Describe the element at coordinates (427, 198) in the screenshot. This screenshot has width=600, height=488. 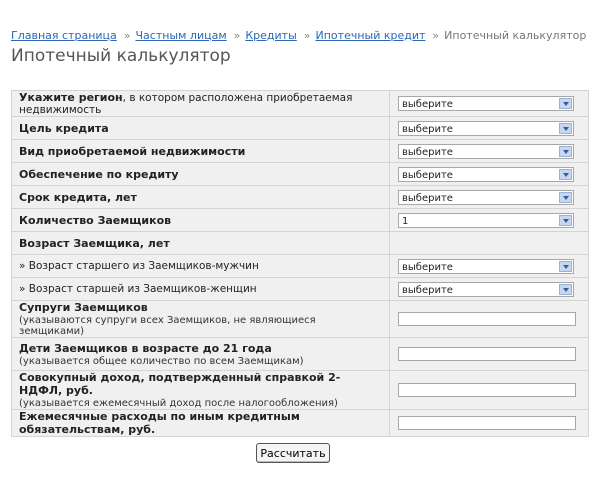
I see `term-select-value: выберите` at that location.